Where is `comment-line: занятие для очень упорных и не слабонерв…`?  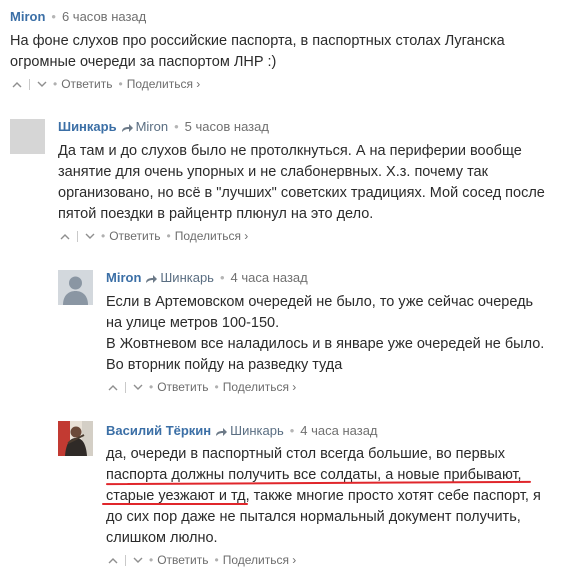
comment-line: занятие для очень упорных и не слабонерв… is located at coordinates (273, 172).